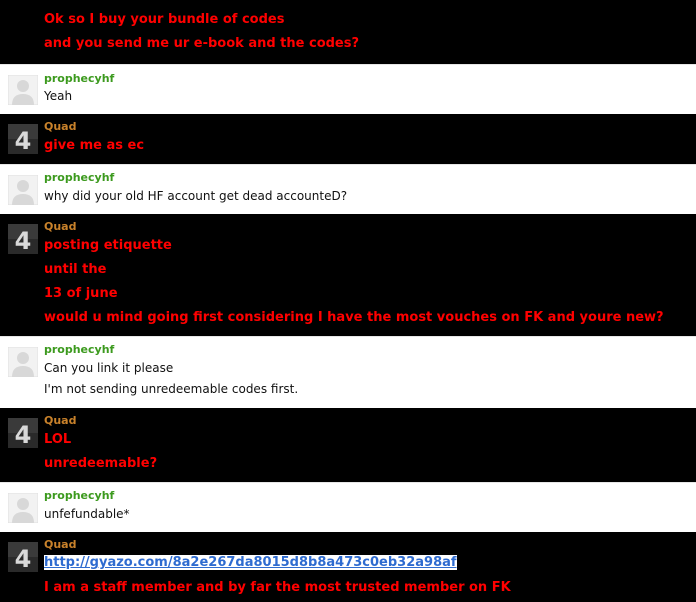 The image size is (696, 602). Describe the element at coordinates (81, 293) in the screenshot. I see `message-line: 13 of june` at that location.